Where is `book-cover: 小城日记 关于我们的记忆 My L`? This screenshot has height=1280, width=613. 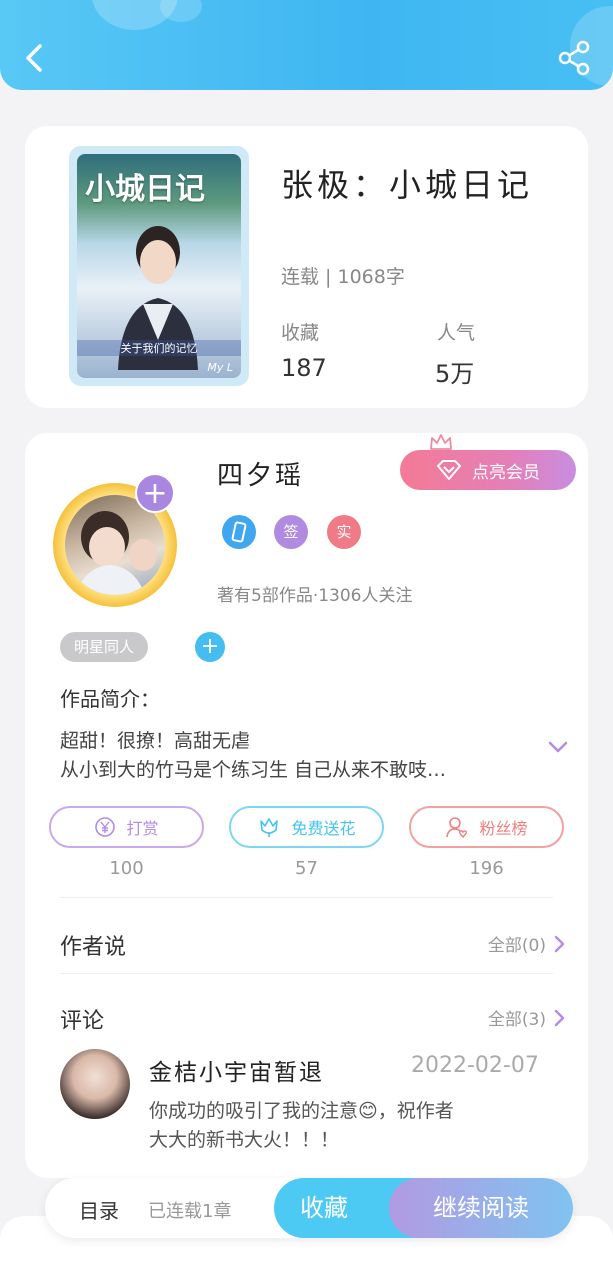 book-cover: 小城日记 关于我们的记忆 My L is located at coordinates (159, 266).